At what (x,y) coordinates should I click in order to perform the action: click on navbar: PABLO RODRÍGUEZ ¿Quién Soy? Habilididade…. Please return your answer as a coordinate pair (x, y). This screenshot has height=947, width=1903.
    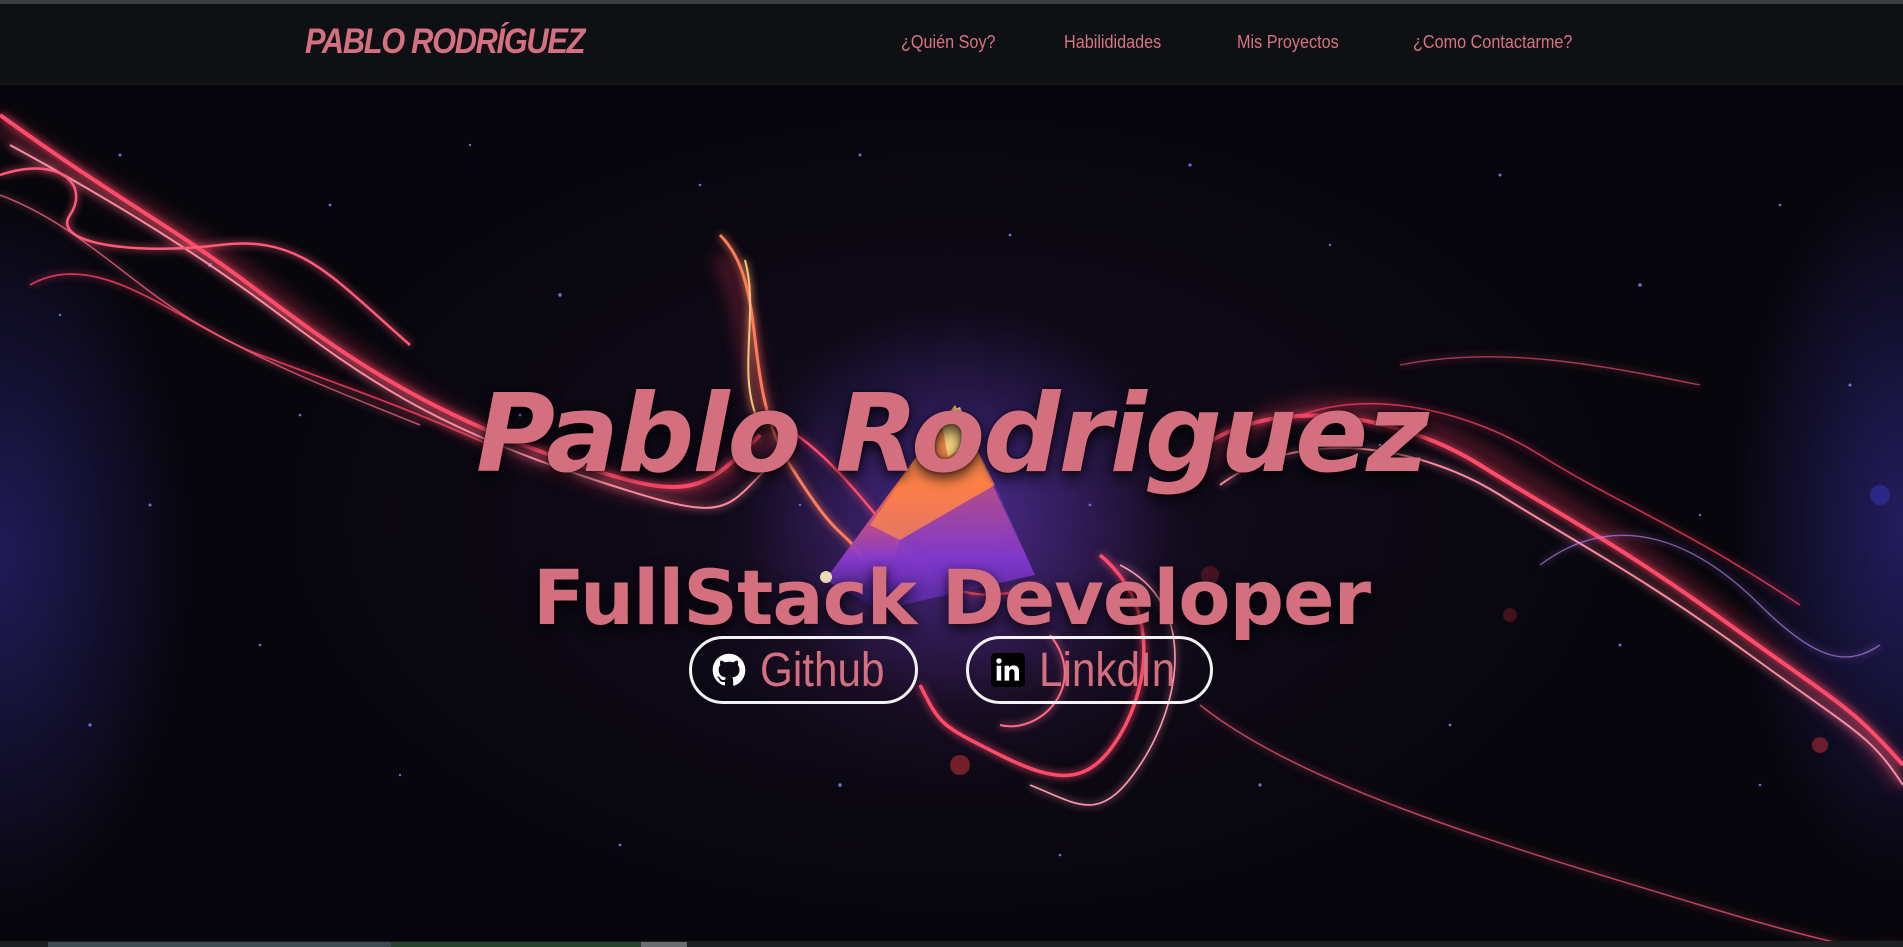
    Looking at the image, I should click on (951, 44).